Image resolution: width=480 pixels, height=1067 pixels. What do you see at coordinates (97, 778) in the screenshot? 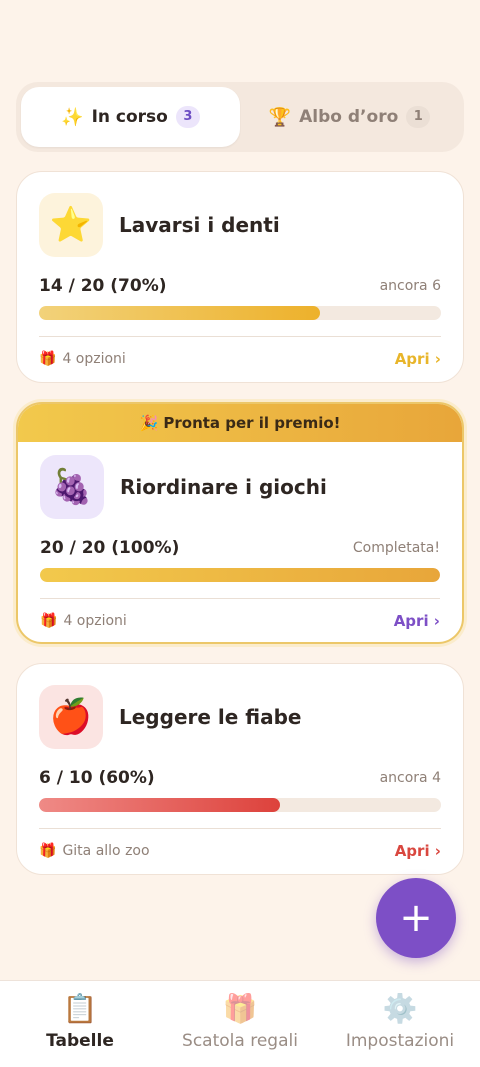
I see `progress-count: 6 / 10 (60%)` at bounding box center [97, 778].